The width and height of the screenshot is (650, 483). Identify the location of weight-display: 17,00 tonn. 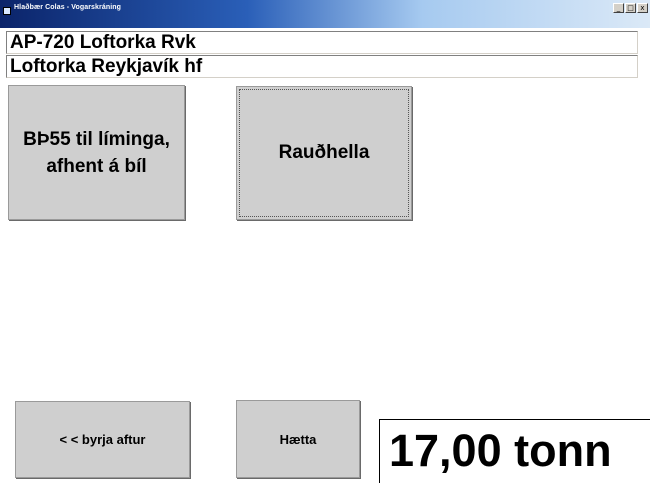
(514, 451).